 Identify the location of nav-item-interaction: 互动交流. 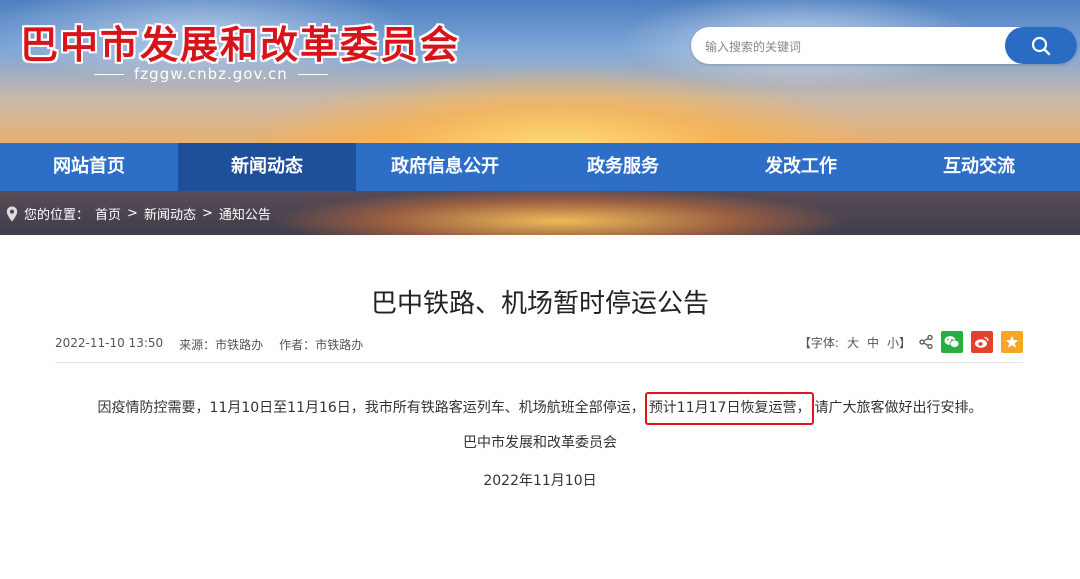
(979, 167).